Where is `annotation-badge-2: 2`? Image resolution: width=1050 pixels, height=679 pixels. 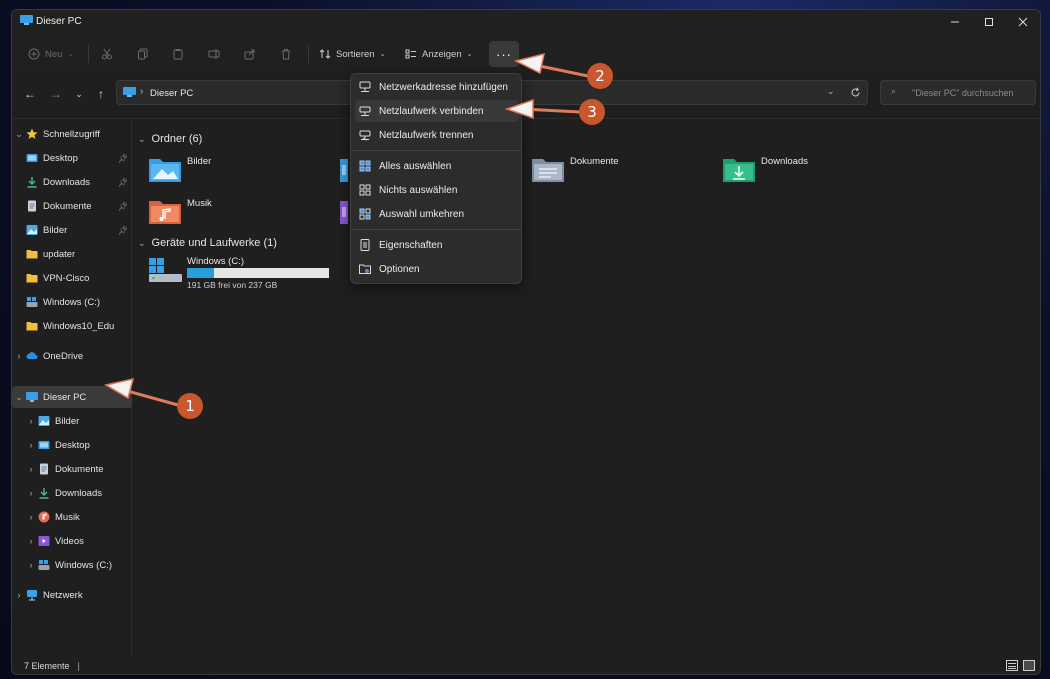 annotation-badge-2: 2 is located at coordinates (600, 76).